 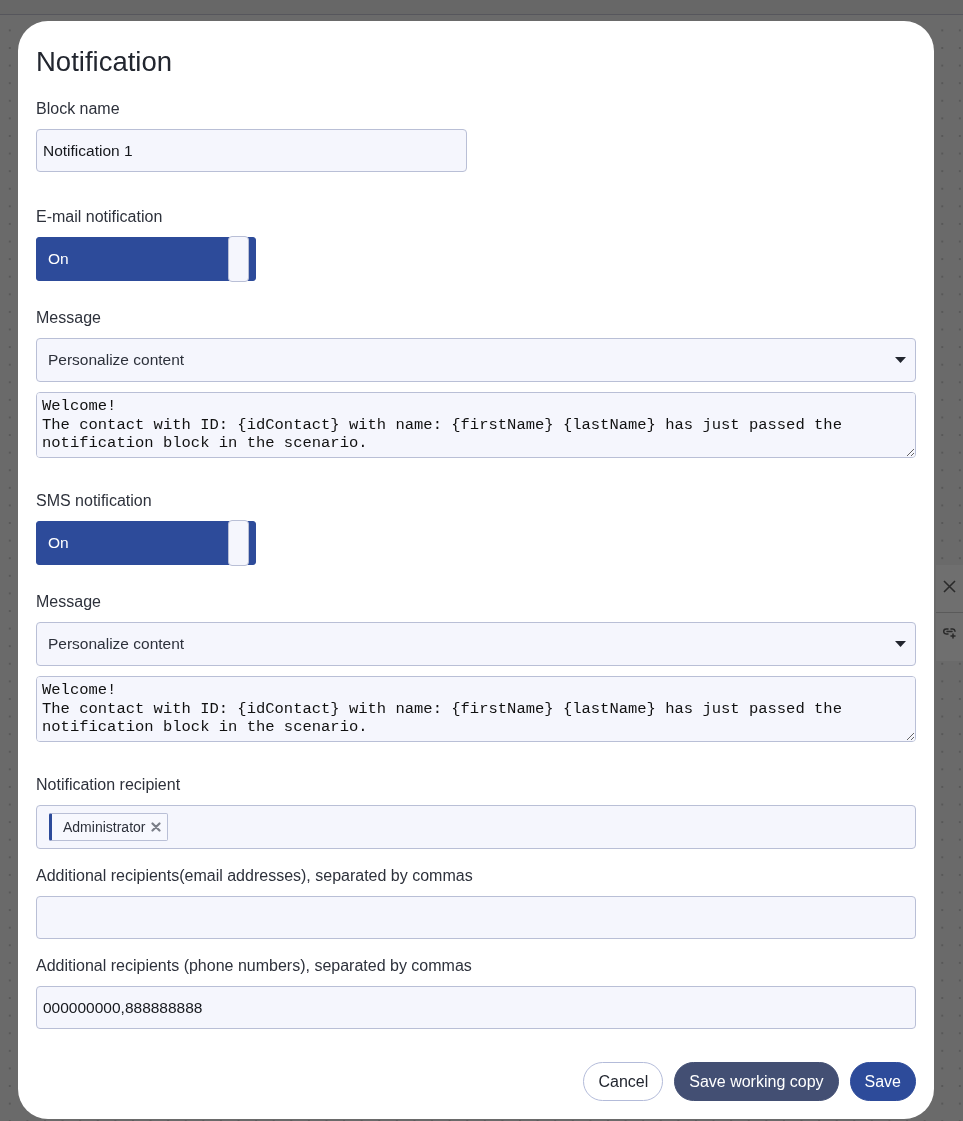 I want to click on field-label: Additional recipients (phone numbers), separated by commas, so click(x=254, y=966).